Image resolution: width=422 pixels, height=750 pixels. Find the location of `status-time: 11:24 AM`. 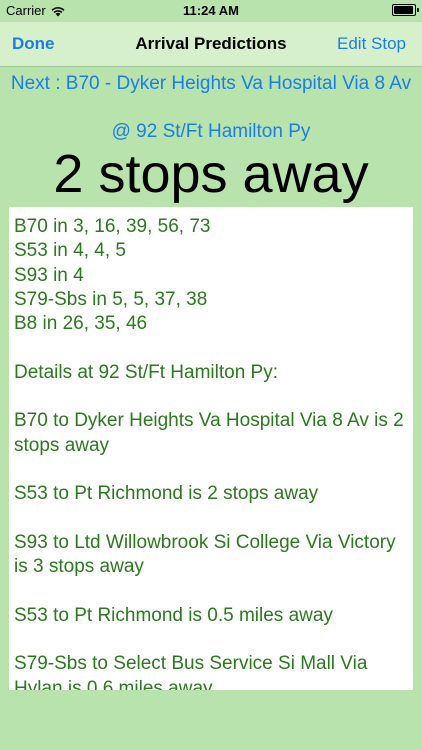

status-time: 11:24 AM is located at coordinates (211, 10).